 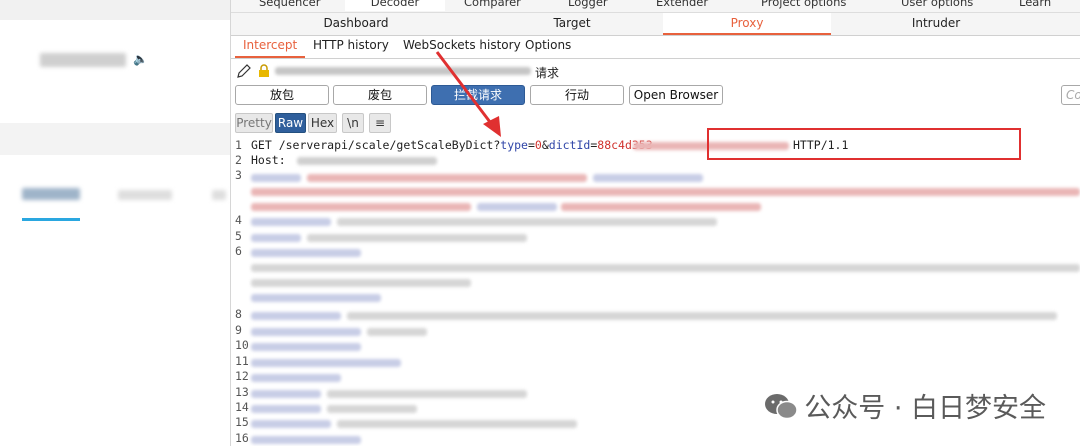 What do you see at coordinates (83, 60) in the screenshot?
I see `blurred-title` at bounding box center [83, 60].